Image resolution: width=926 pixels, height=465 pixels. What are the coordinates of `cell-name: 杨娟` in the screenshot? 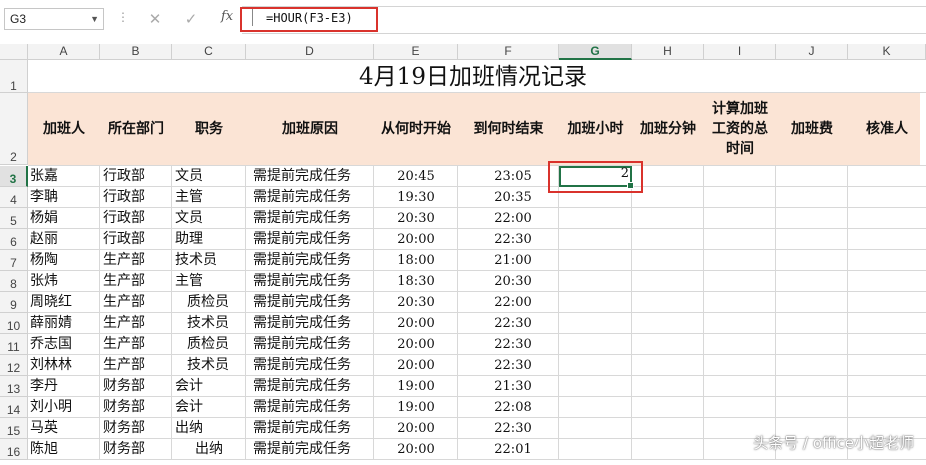 It's located at (44, 218).